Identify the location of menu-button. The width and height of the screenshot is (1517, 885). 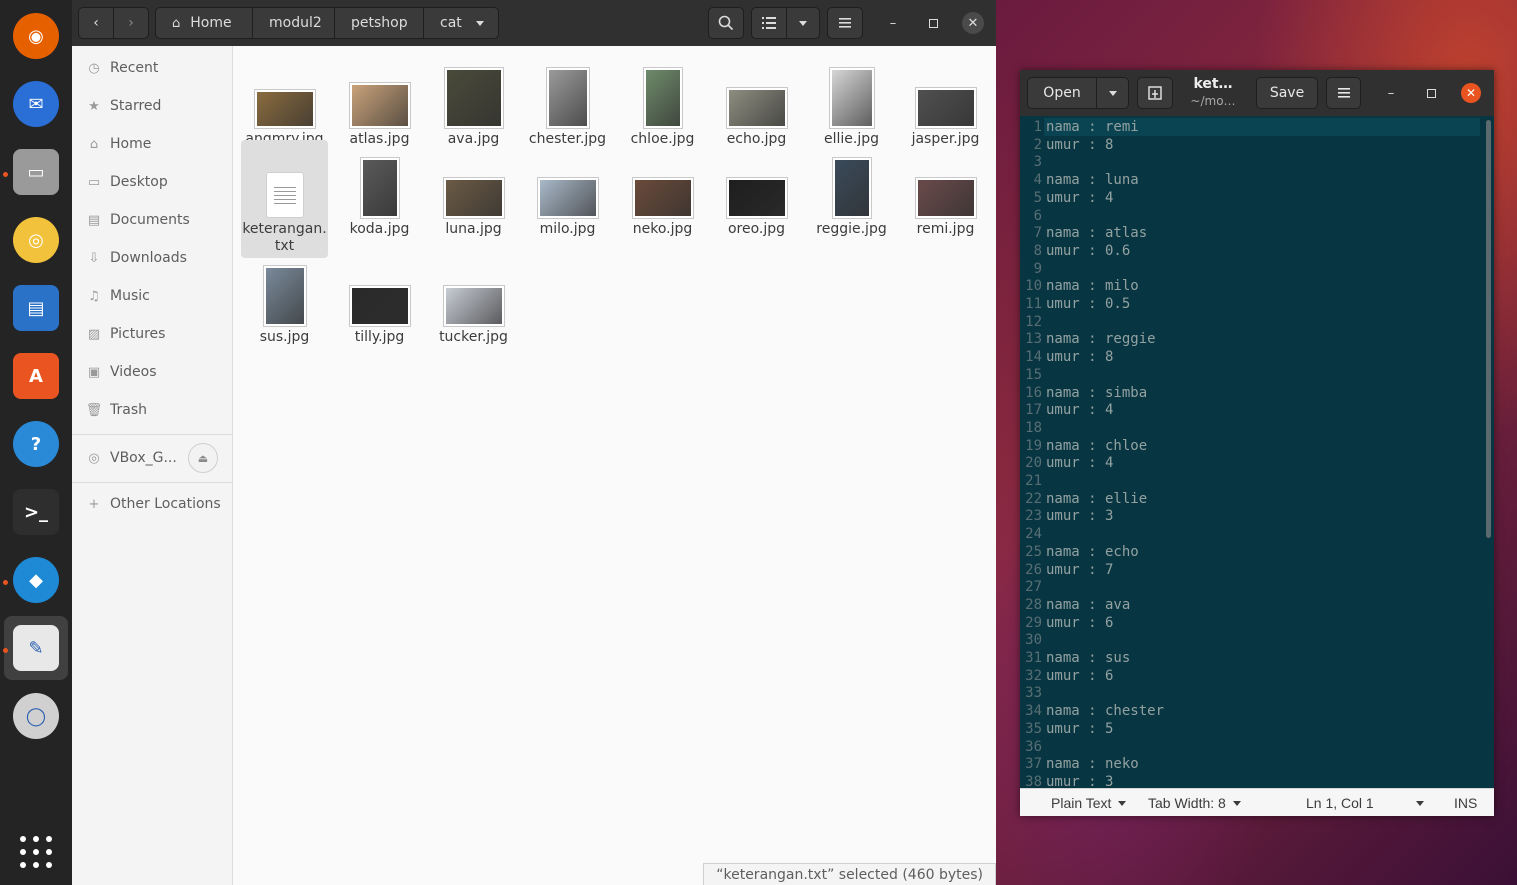
(845, 23).